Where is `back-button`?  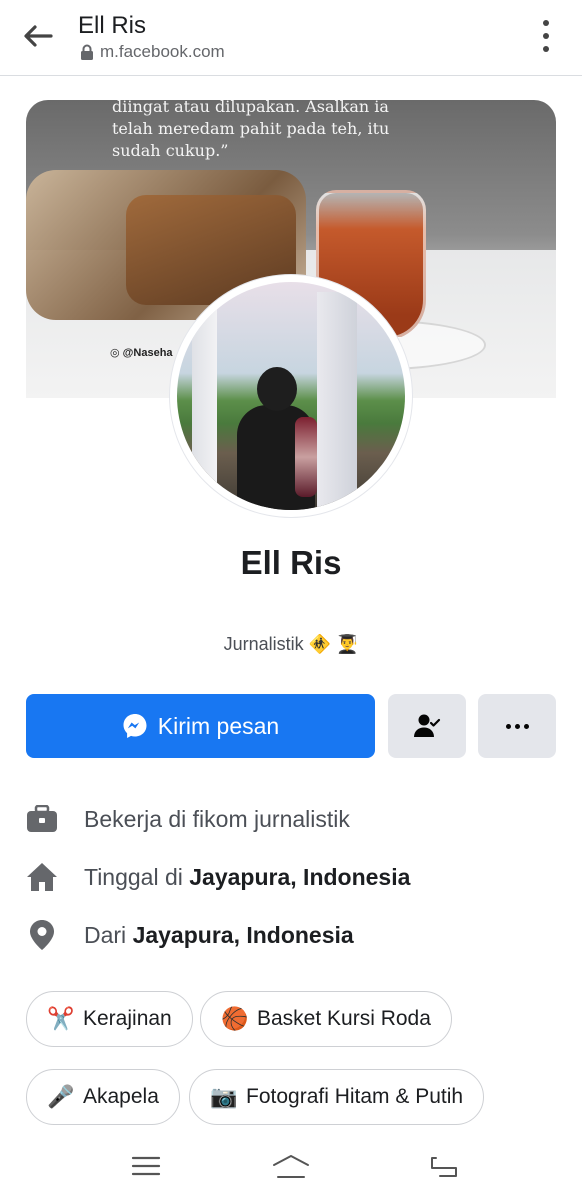
back-button is located at coordinates (38, 36).